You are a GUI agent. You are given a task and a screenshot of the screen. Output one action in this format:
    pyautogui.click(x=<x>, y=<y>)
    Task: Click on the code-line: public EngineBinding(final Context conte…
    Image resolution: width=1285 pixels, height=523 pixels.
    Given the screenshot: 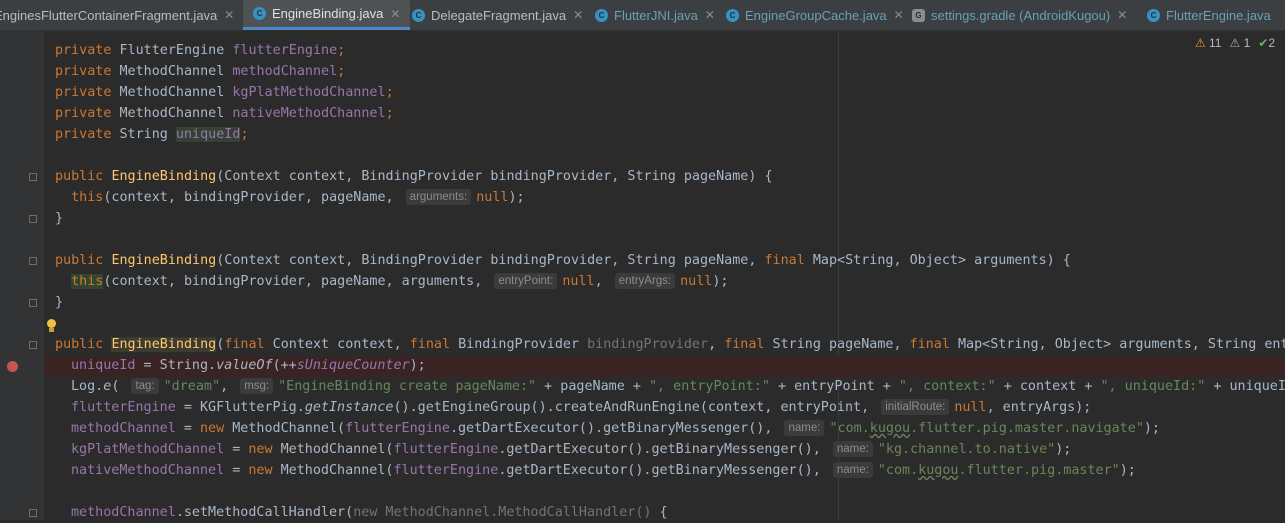 What is the action you would take?
    pyautogui.click(x=670, y=344)
    